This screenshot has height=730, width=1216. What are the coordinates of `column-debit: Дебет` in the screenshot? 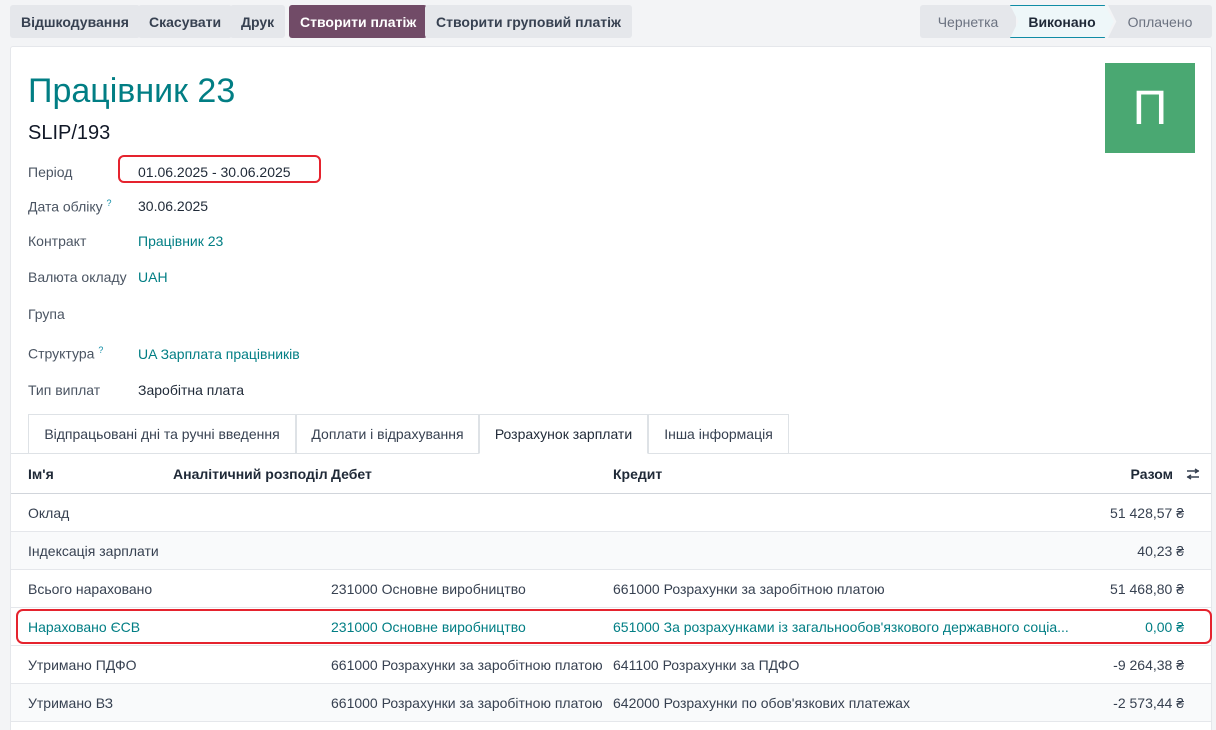 It's located at (351, 474).